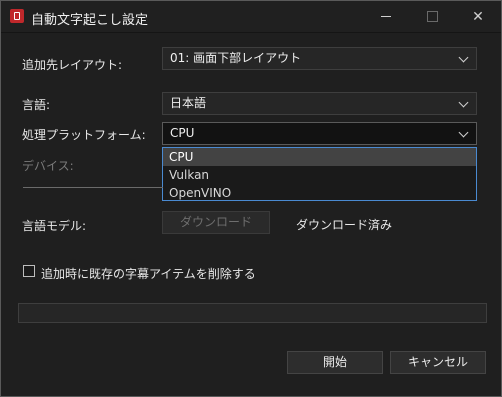  What do you see at coordinates (17, 16) in the screenshot?
I see `app-icon` at bounding box center [17, 16].